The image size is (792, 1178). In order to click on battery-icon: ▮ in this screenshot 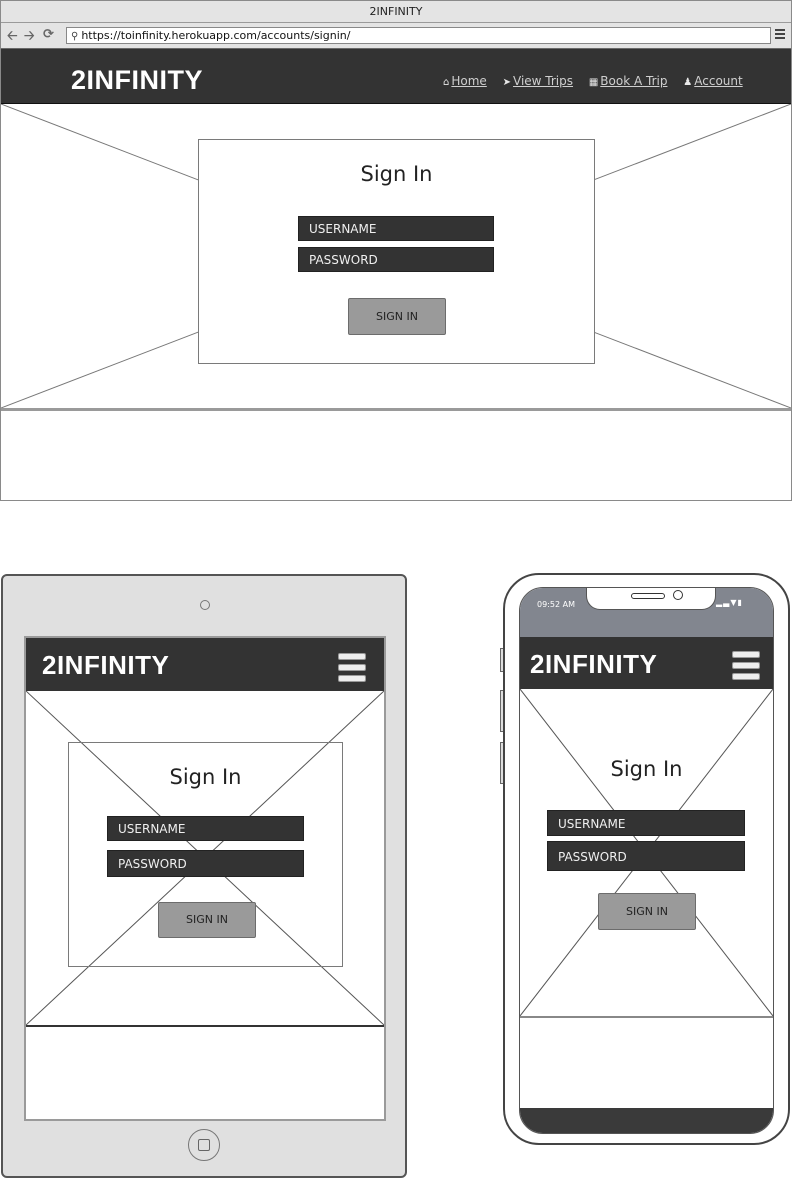, I will do `click(740, 602)`.